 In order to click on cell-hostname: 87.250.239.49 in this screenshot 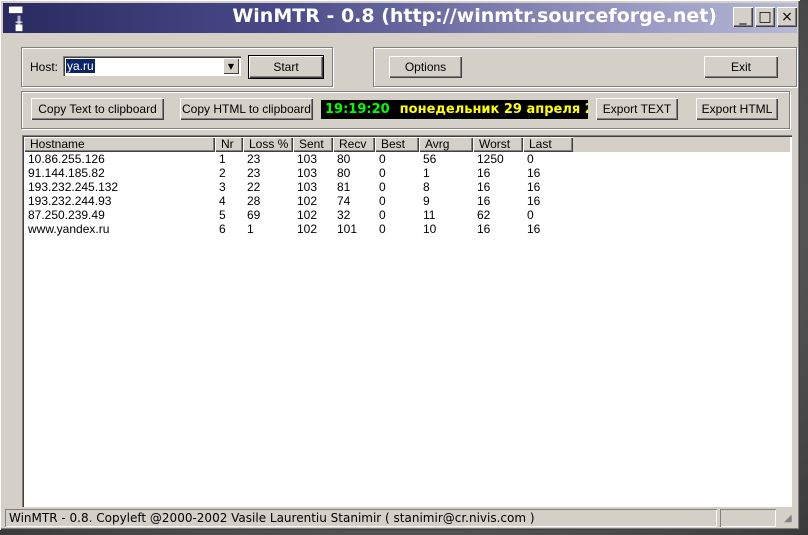, I will do `click(66, 215)`.